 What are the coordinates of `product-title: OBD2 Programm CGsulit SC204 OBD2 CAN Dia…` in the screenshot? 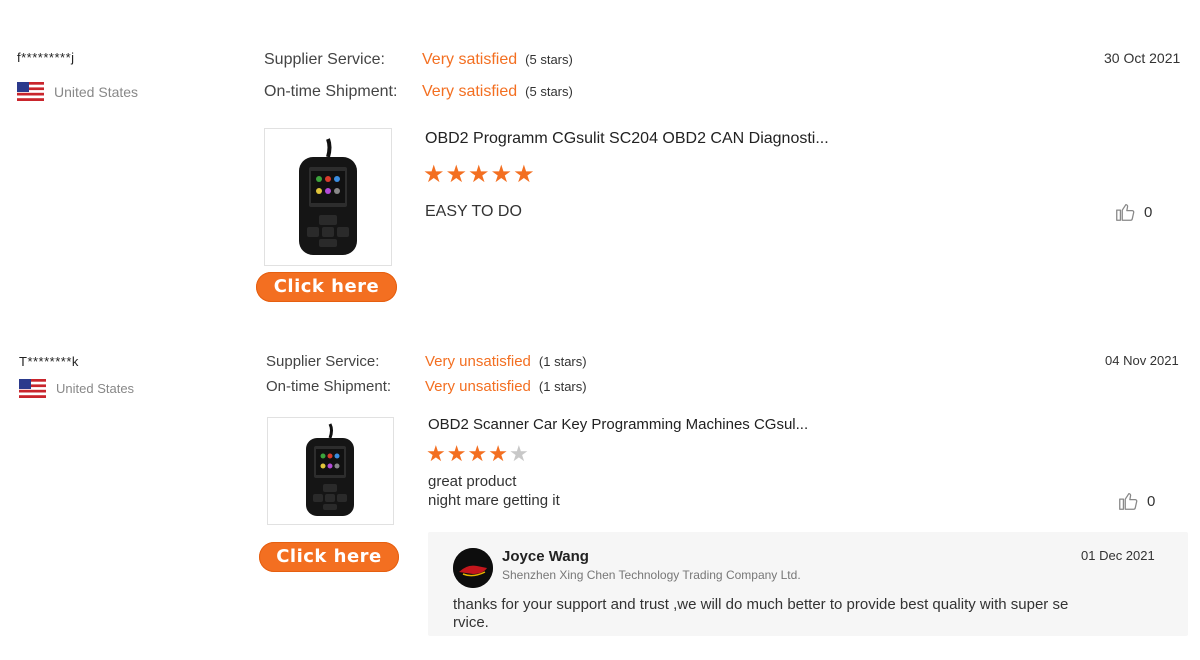 It's located at (627, 139).